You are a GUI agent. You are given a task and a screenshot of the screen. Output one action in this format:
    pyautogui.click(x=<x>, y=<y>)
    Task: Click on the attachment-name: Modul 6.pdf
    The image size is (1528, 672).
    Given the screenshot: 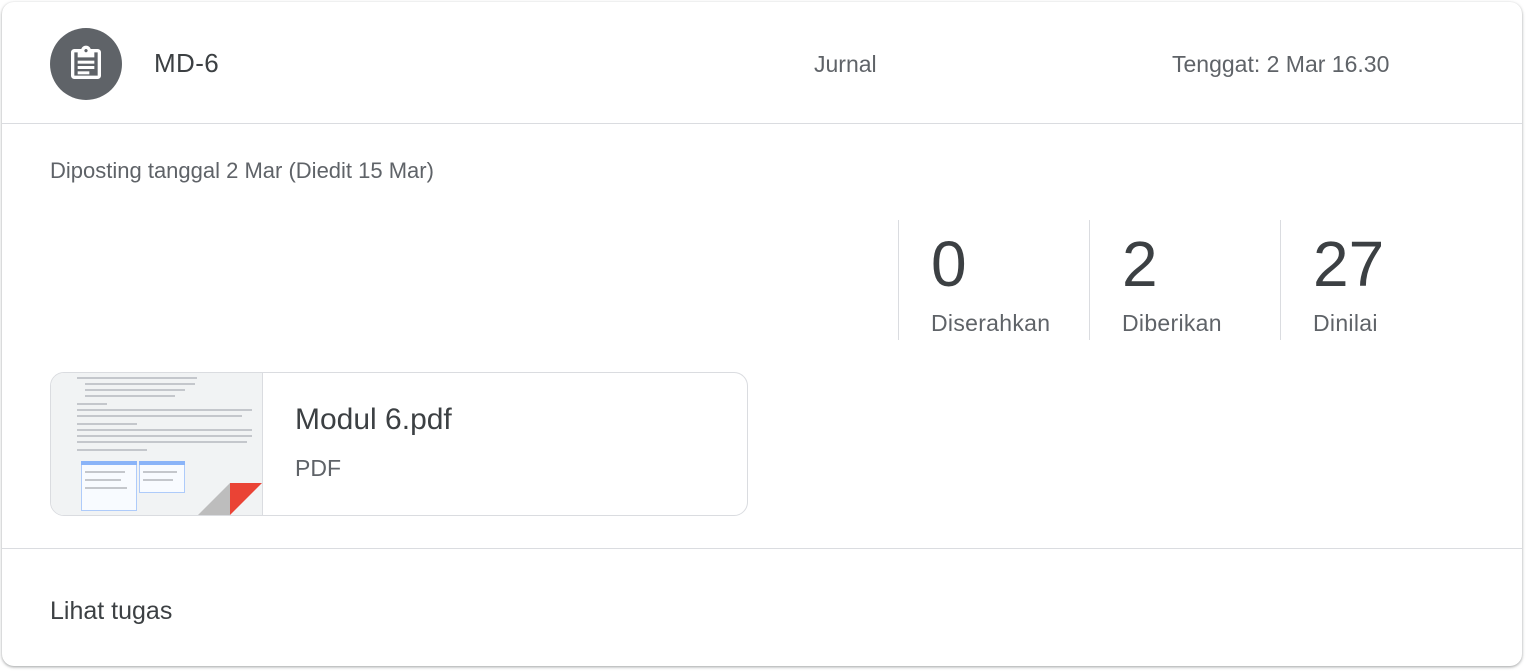 What is the action you would take?
    pyautogui.click(x=373, y=419)
    